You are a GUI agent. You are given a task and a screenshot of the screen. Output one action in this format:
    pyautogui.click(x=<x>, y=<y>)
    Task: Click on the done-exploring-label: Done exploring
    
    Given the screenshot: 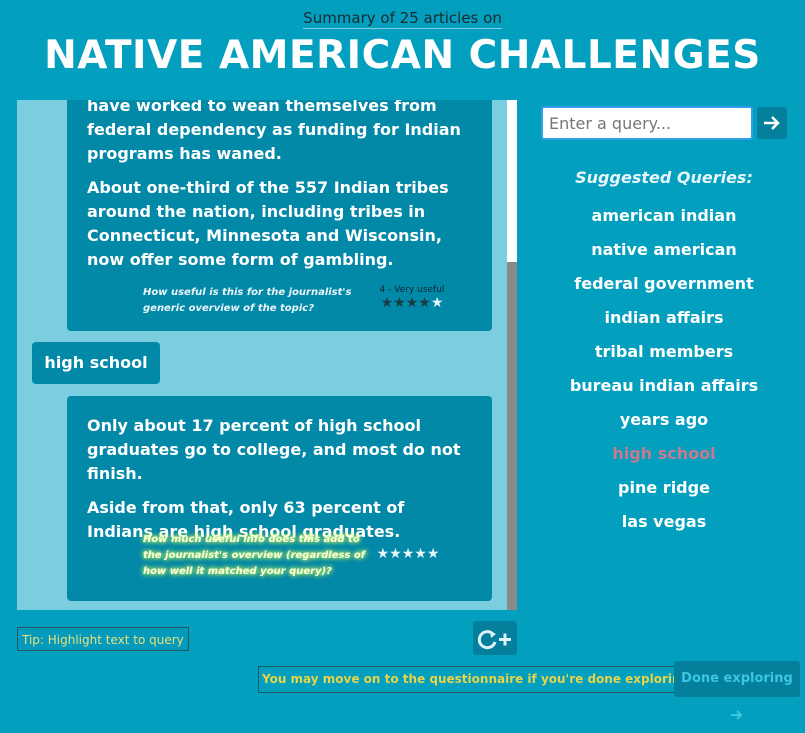 What is the action you would take?
    pyautogui.click(x=737, y=678)
    